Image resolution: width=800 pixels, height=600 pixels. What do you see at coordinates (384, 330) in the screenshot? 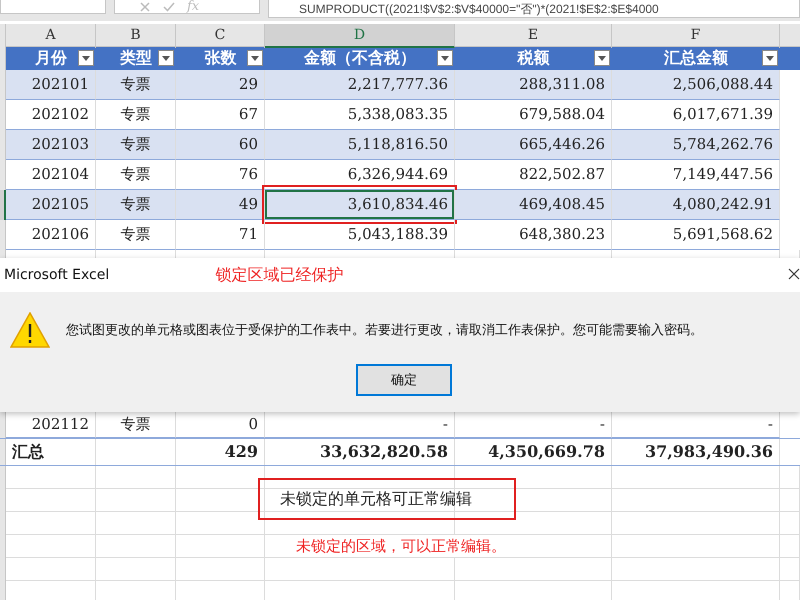
I see `dialog-message: 您试图更改的单元格或图表位于受保护的工作表中。若要进行更改，请取消工作表保护。您可能需要输入密码。` at bounding box center [384, 330].